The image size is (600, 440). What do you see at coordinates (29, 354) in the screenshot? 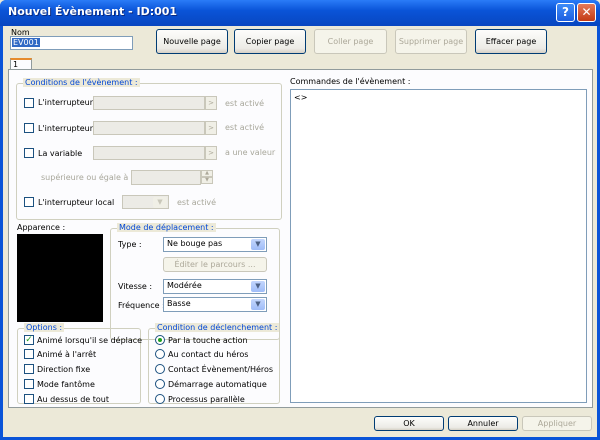
I see `option-checkbox-animated-idle` at bounding box center [29, 354].